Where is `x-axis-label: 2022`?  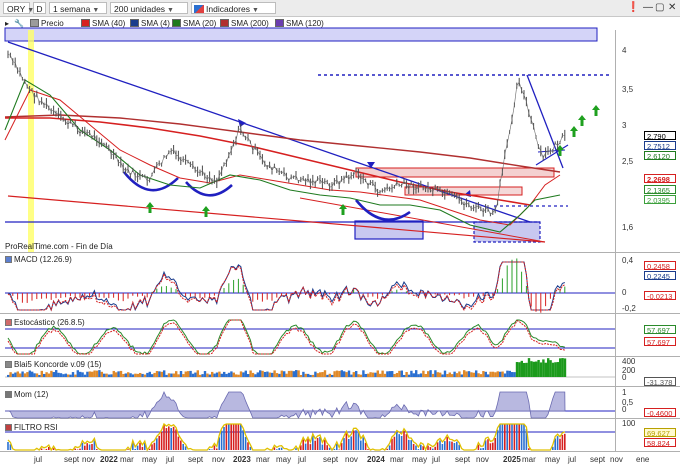
x-axis-label: 2022 is located at coordinates (109, 459).